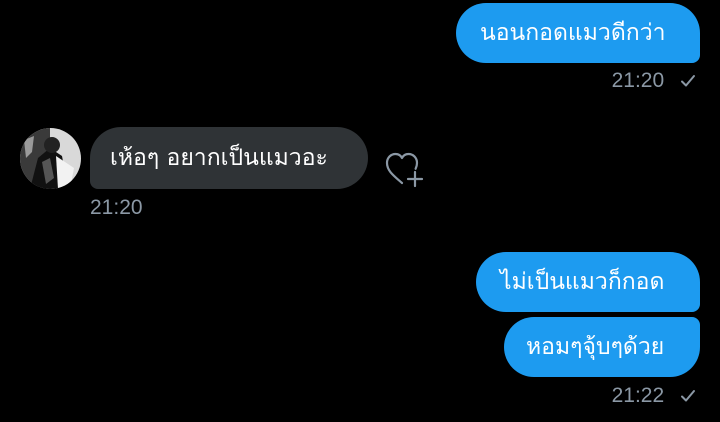 The image size is (720, 422). I want to click on add-reaction-button, so click(405, 170).